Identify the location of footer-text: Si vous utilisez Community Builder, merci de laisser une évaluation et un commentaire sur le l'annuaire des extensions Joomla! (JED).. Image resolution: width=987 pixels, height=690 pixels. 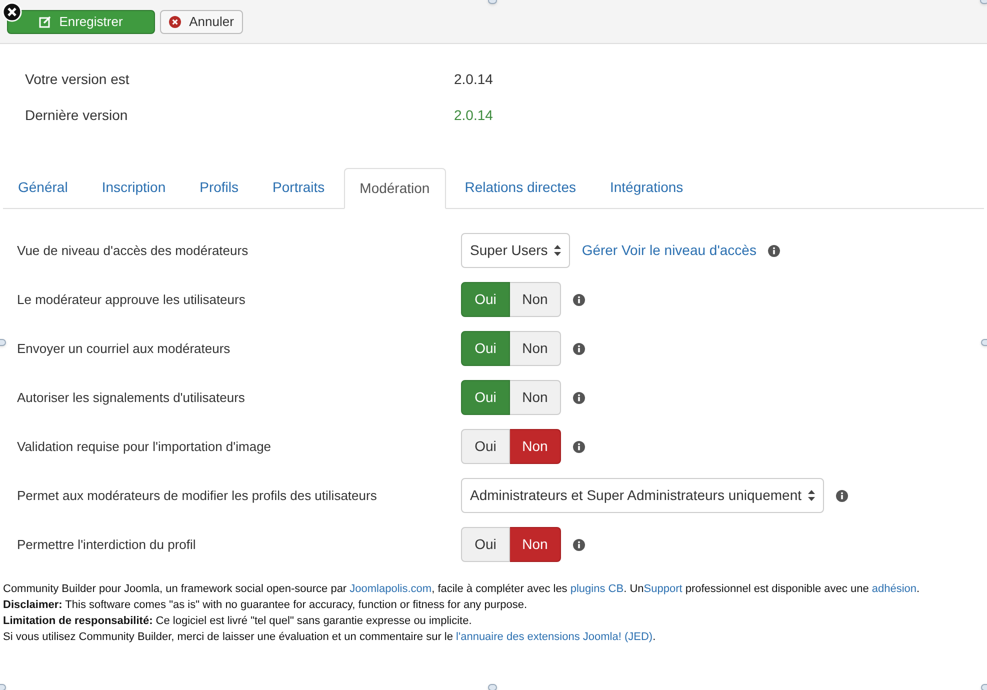
(330, 637).